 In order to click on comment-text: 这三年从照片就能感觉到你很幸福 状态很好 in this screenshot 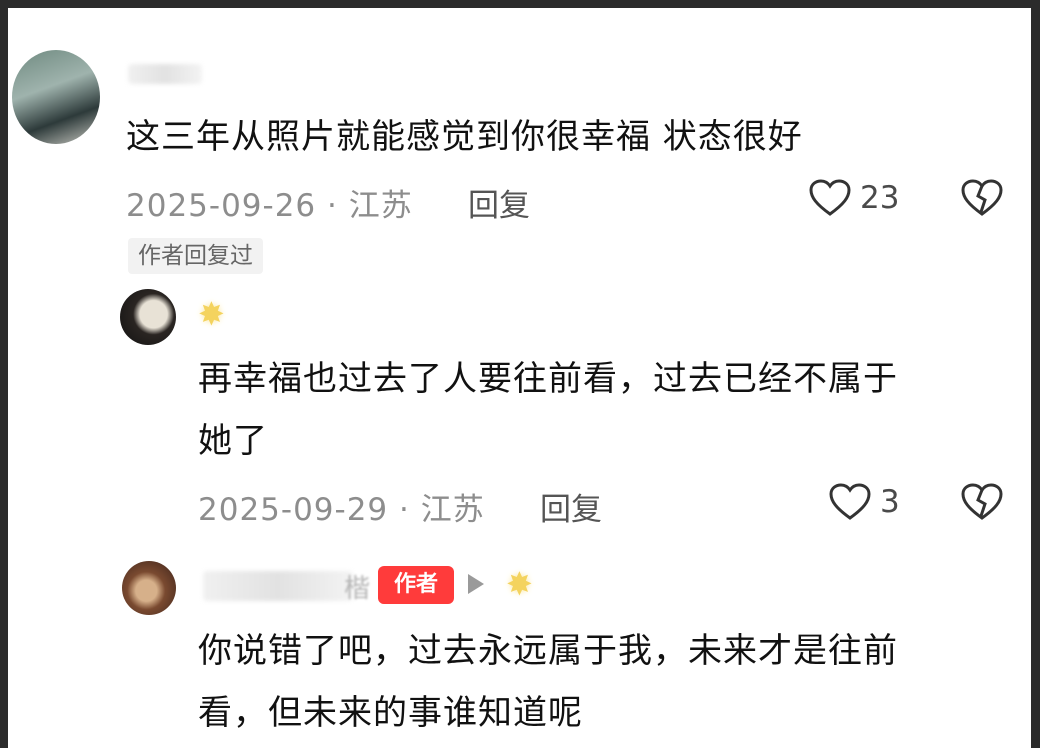, I will do `click(464, 137)`.